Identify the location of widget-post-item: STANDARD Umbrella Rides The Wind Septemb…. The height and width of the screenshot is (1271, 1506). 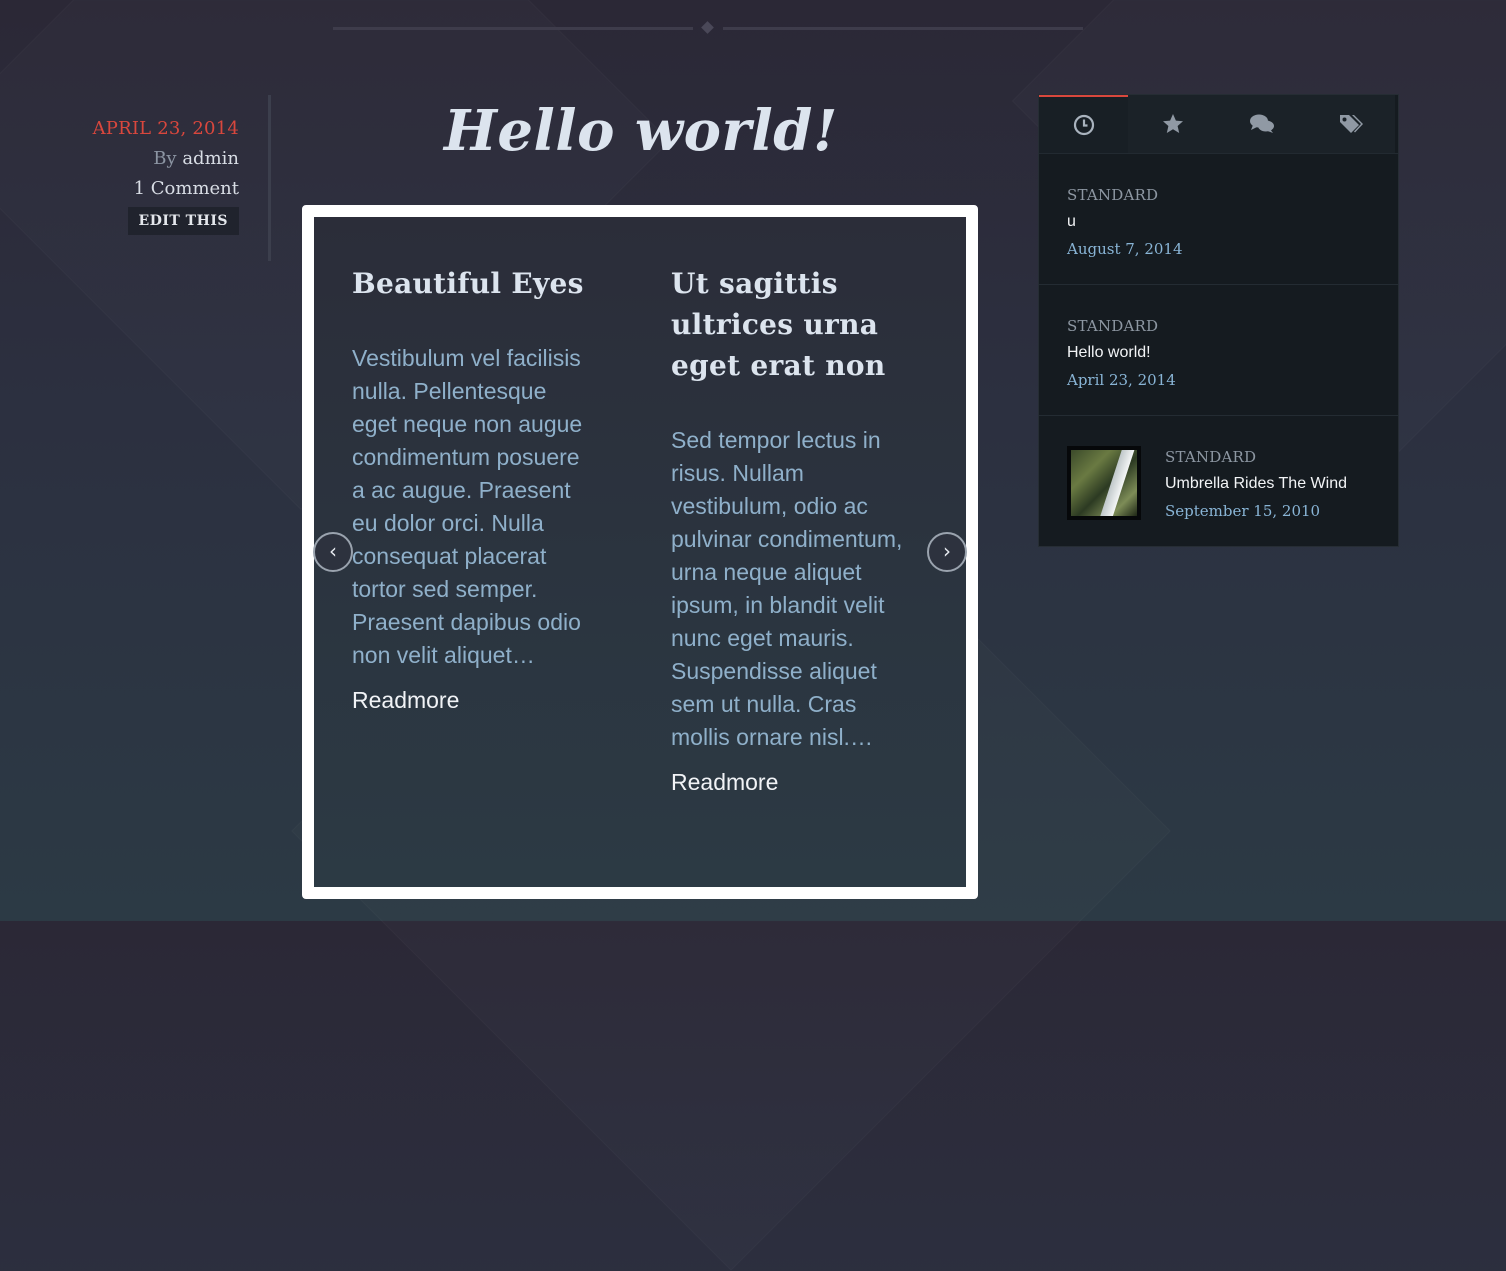
(1218, 480).